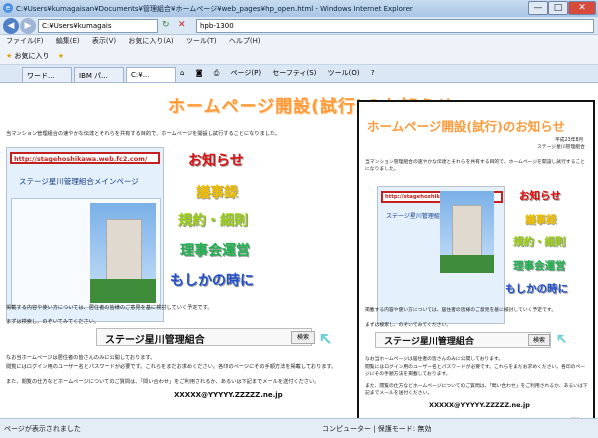  Describe the element at coordinates (104, 41) in the screenshot. I see `menu-view: 表示(V)` at that location.